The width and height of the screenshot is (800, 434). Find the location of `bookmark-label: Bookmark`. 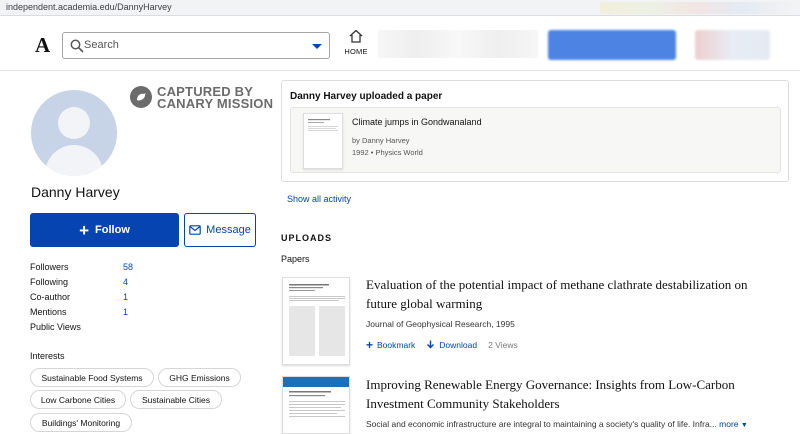

bookmark-label: Bookmark is located at coordinates (396, 345).